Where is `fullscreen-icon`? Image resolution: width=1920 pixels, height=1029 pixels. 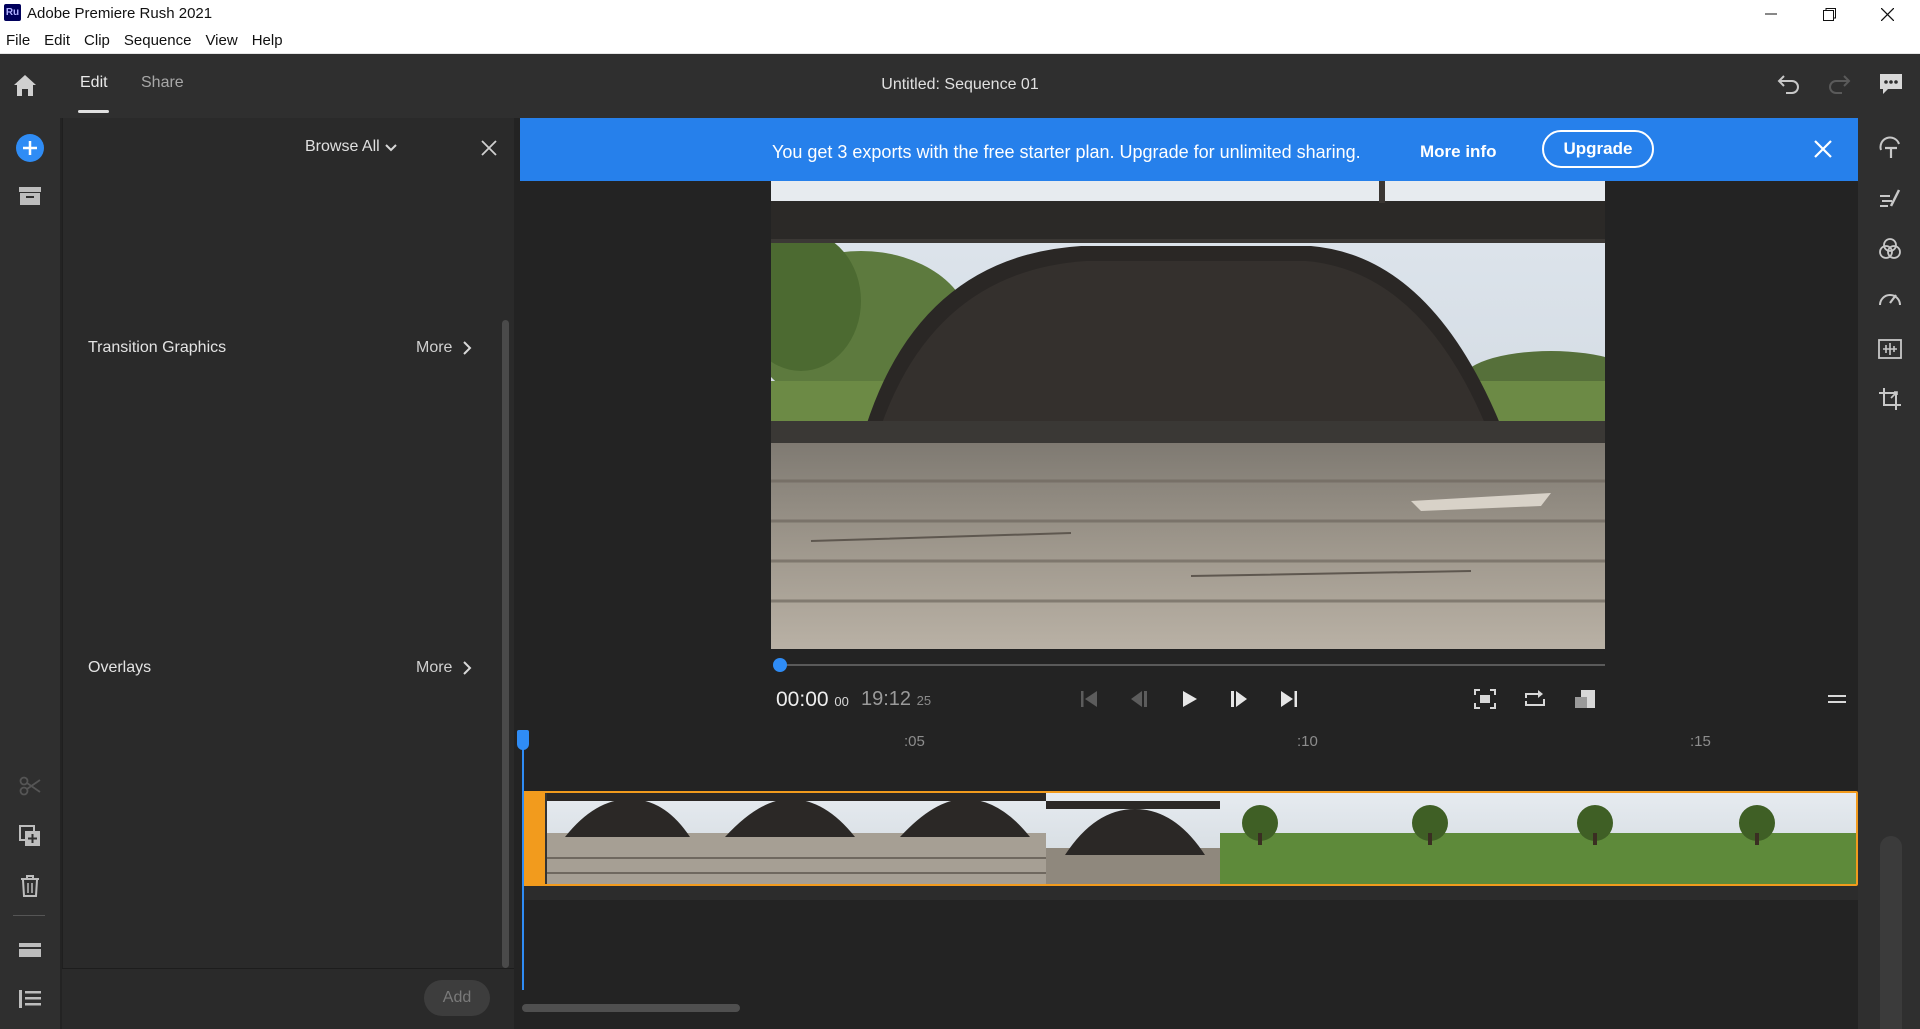
fullscreen-icon is located at coordinates (1485, 699).